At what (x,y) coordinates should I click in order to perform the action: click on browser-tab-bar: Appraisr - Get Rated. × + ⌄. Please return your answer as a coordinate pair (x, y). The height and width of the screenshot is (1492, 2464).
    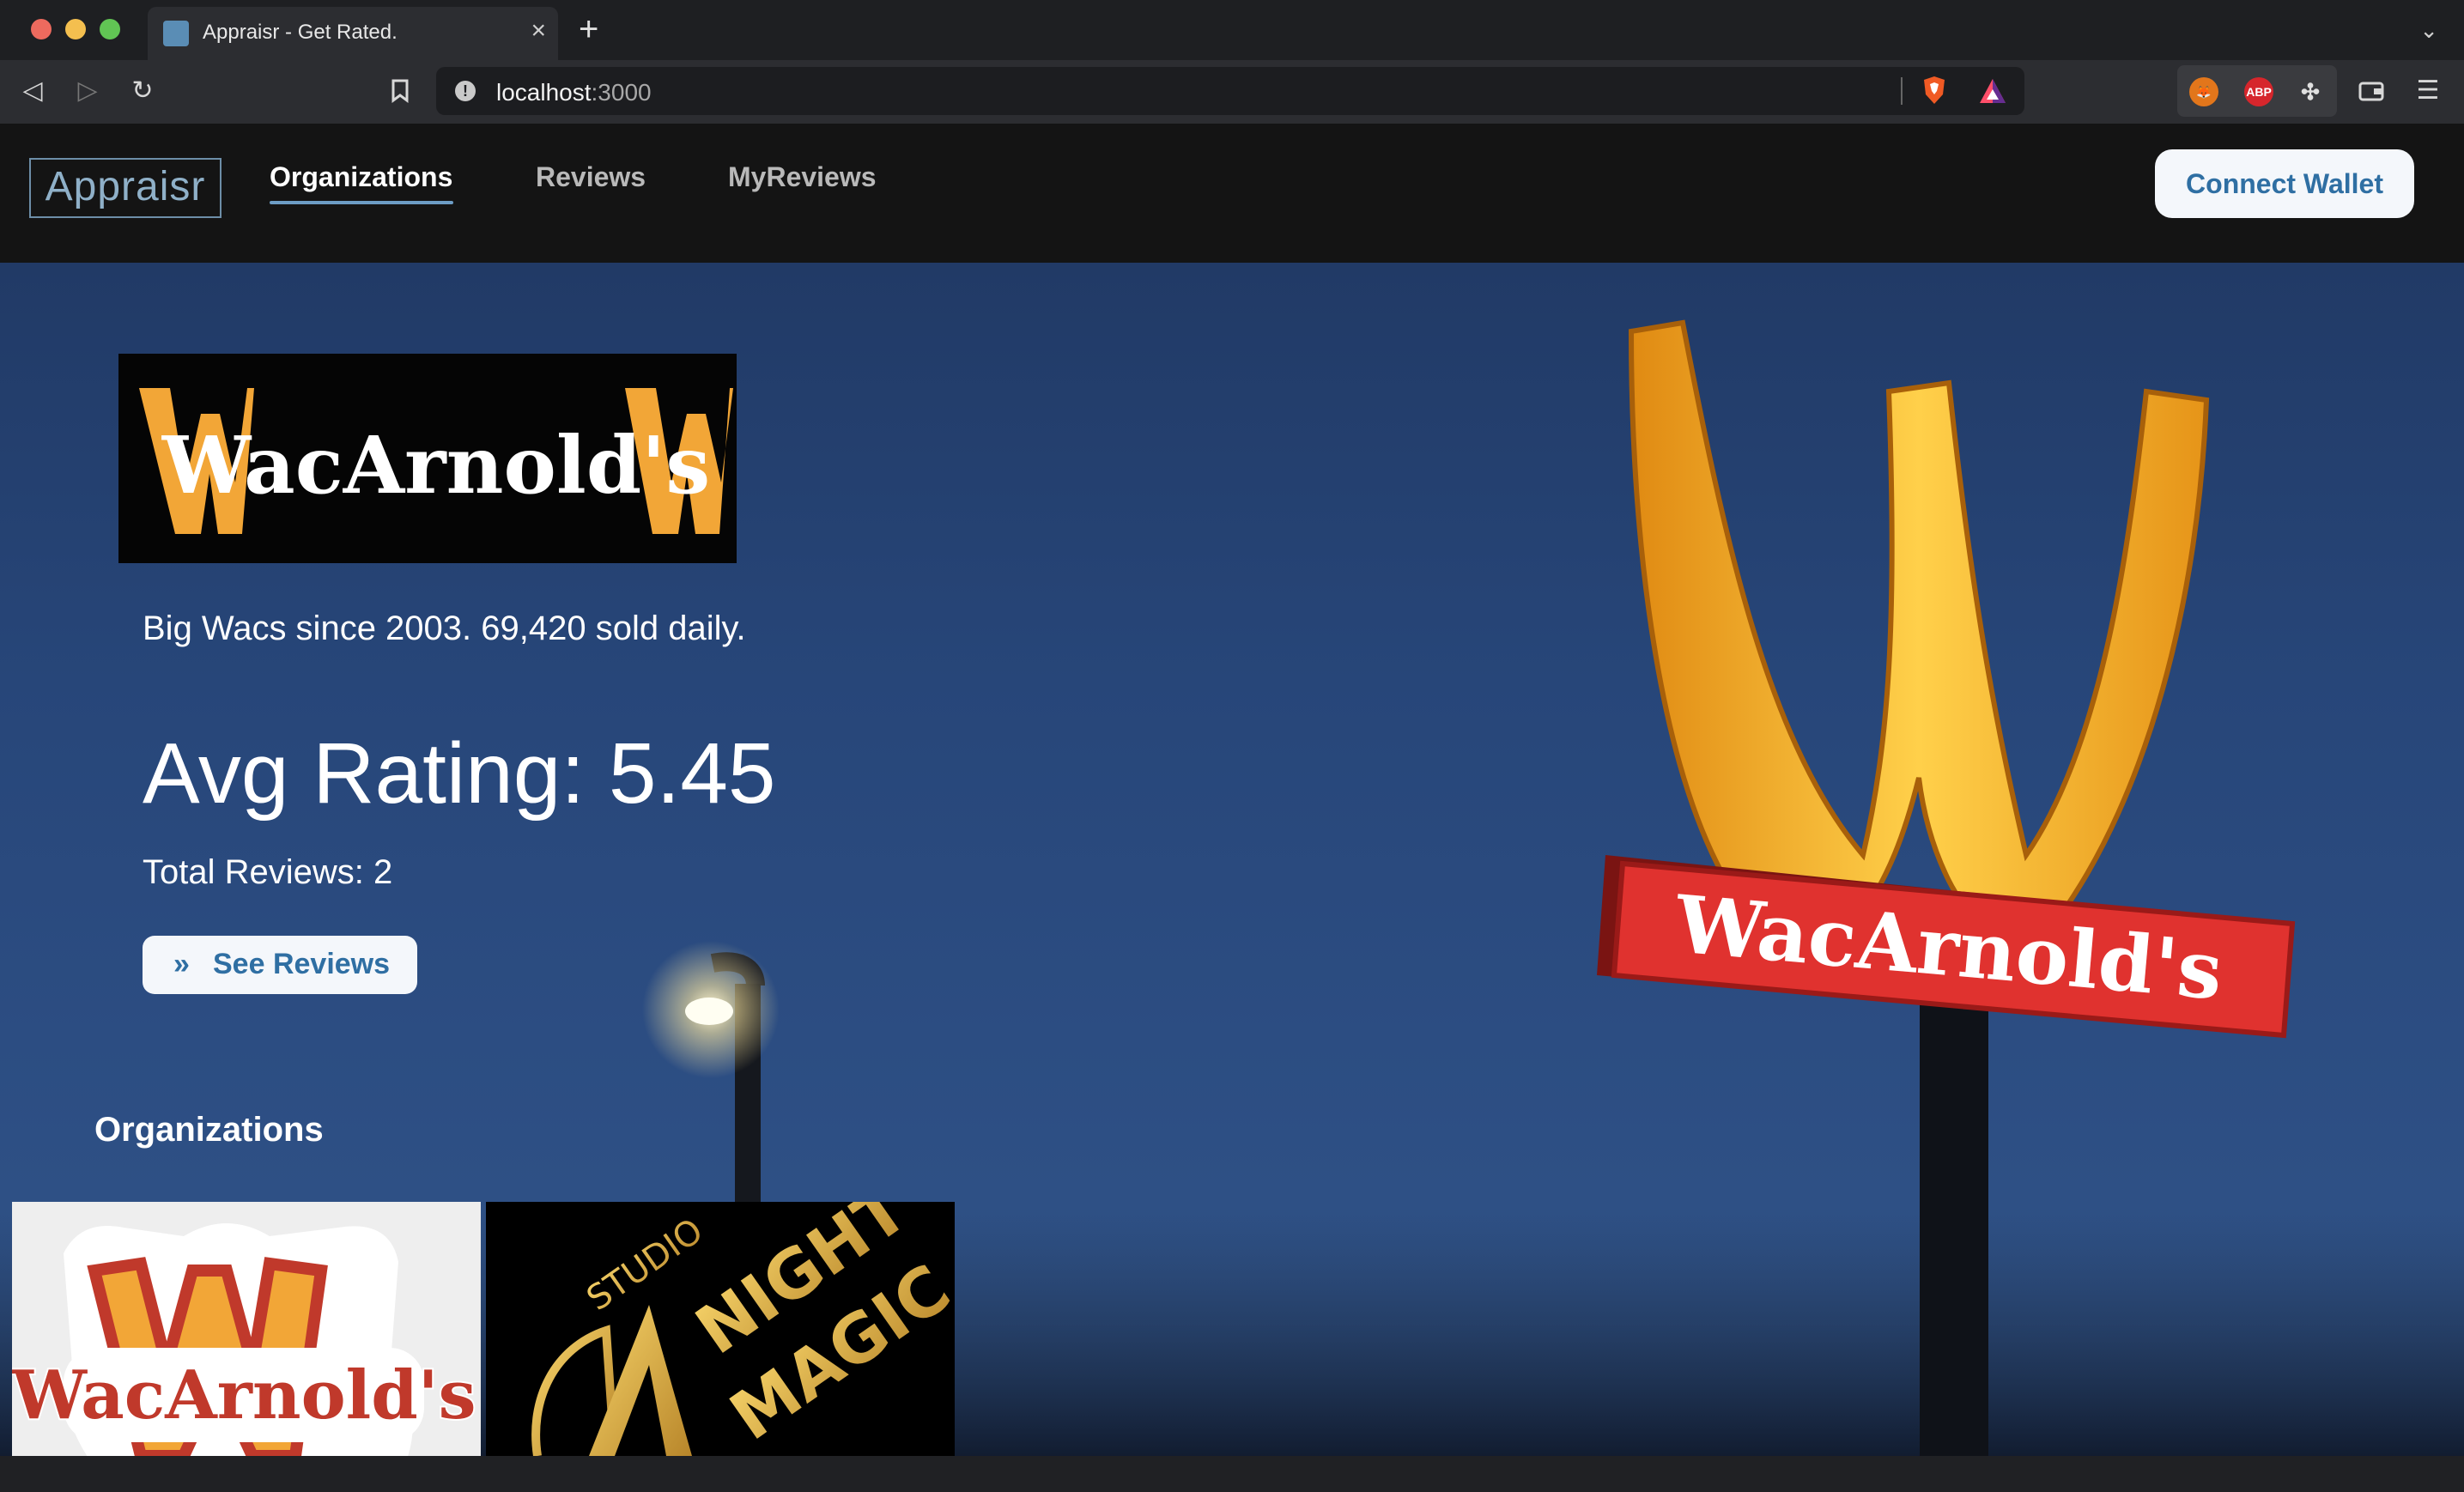
    Looking at the image, I should click on (1232, 30).